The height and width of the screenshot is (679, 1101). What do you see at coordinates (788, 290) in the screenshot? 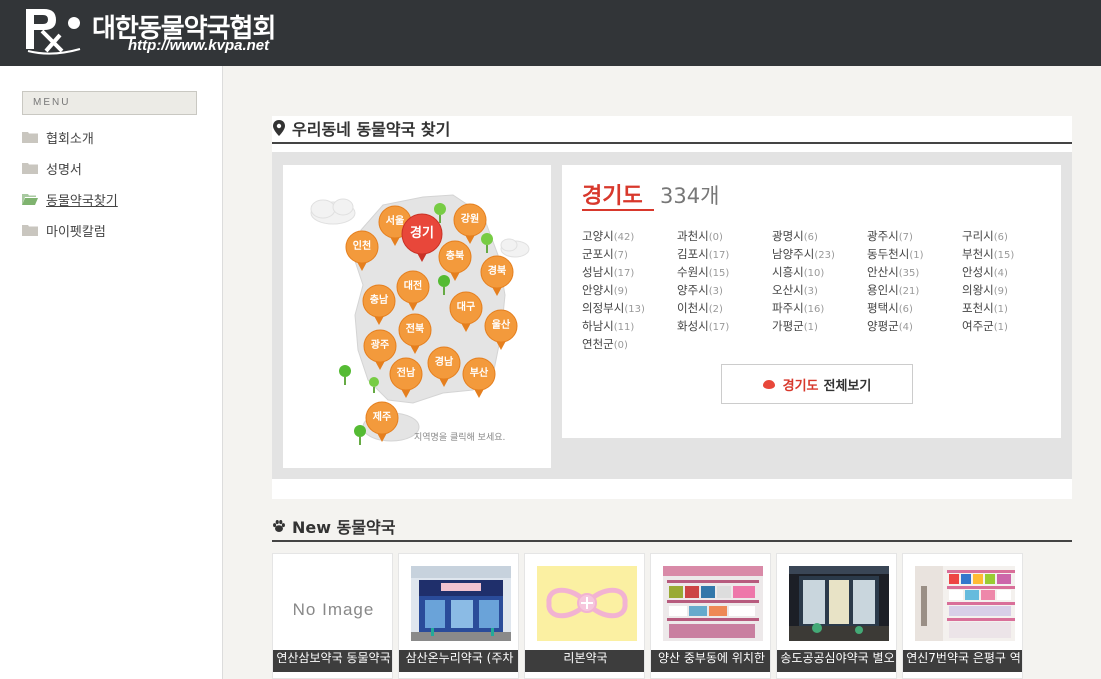
I see `city-name: 오산시` at bounding box center [788, 290].